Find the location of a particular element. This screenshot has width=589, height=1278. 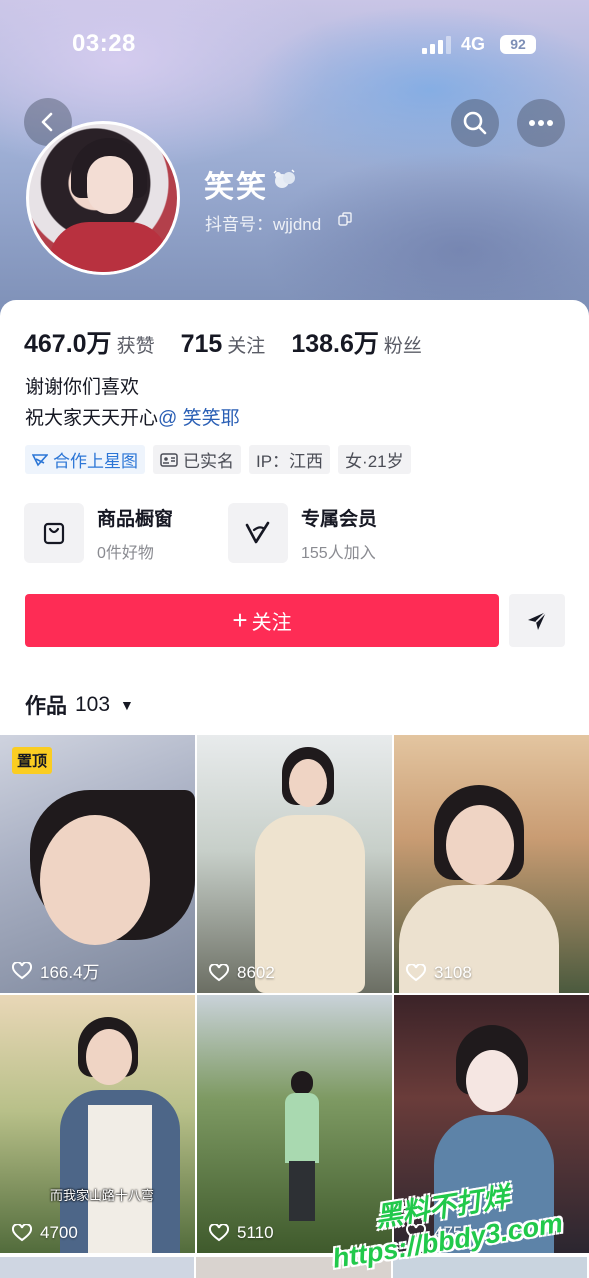

tag-label: IP：江西 is located at coordinates (290, 461).